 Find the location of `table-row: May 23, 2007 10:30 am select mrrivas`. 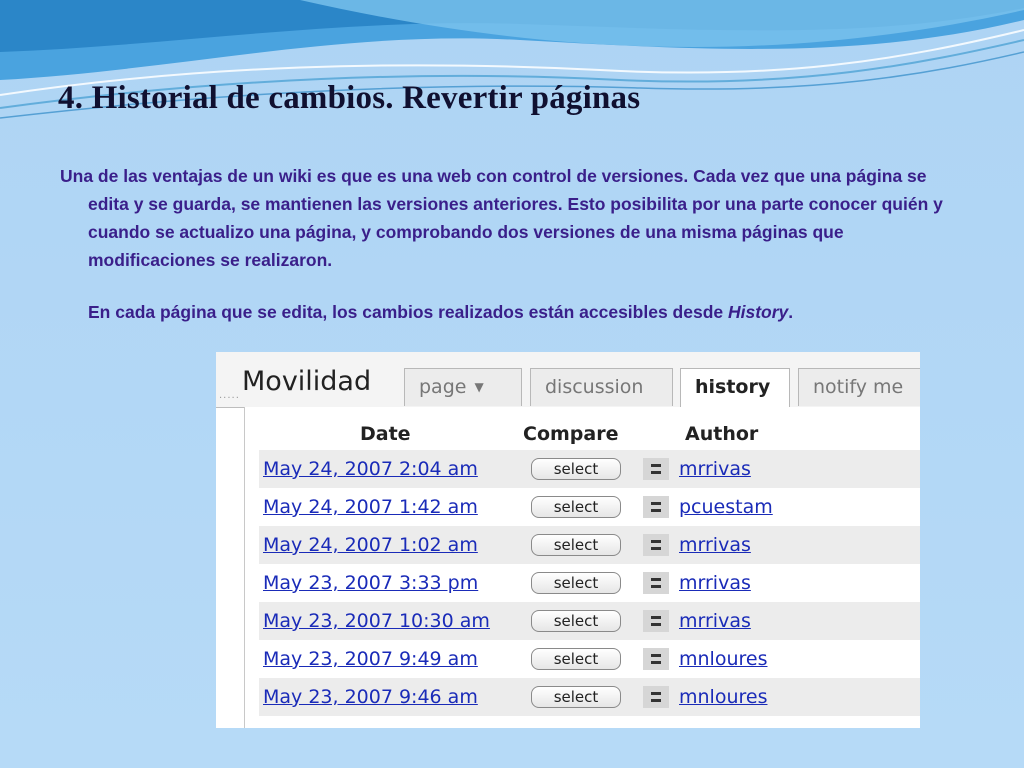

table-row: May 23, 2007 10:30 am select mrrivas is located at coordinates (589, 621).